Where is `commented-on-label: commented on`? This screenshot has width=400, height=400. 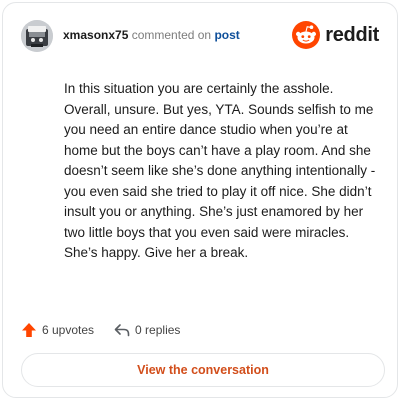 commented-on-label: commented on is located at coordinates (171, 35).